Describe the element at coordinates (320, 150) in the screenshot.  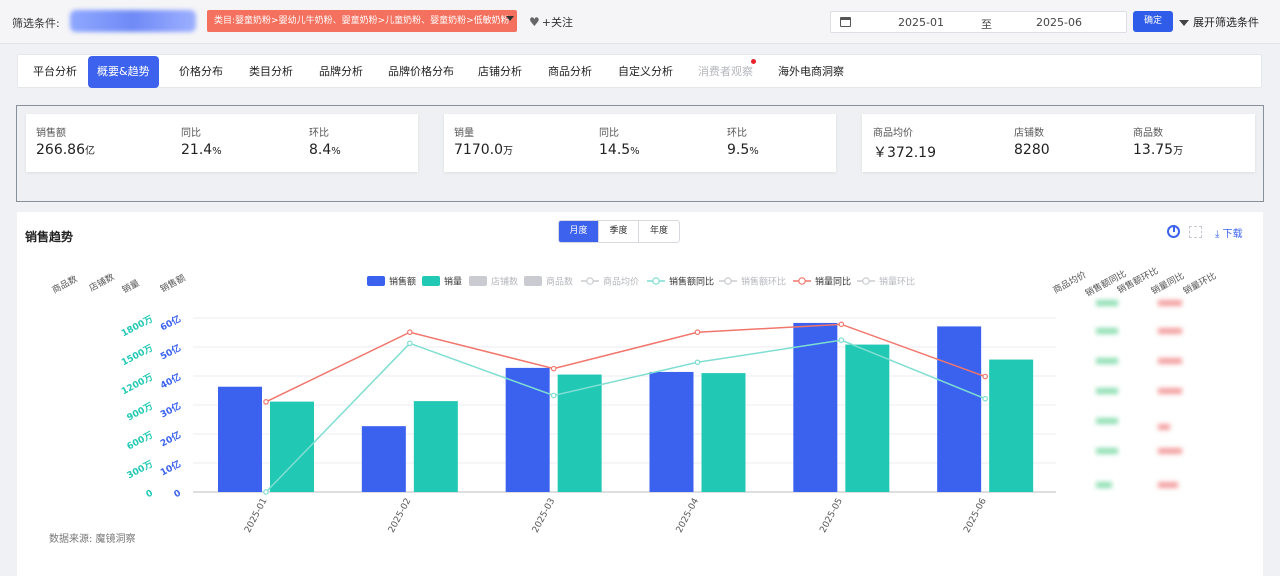
I see `kpi-value: 8.4` at that location.